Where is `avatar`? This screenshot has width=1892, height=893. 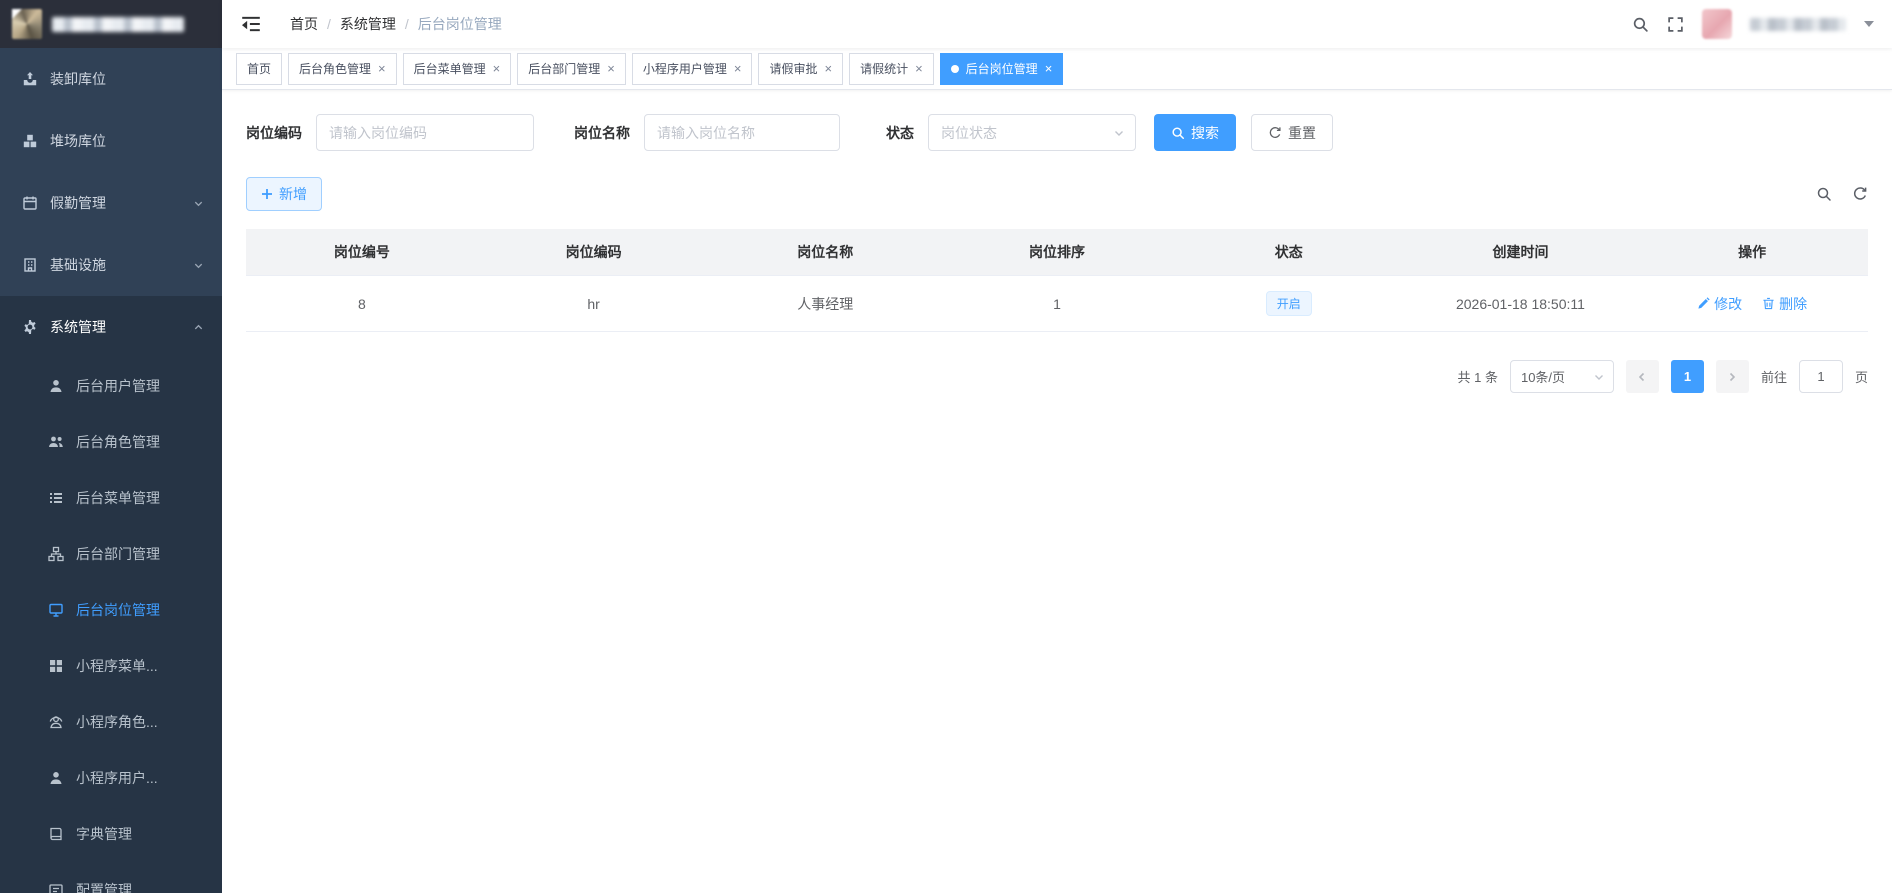 avatar is located at coordinates (1717, 24).